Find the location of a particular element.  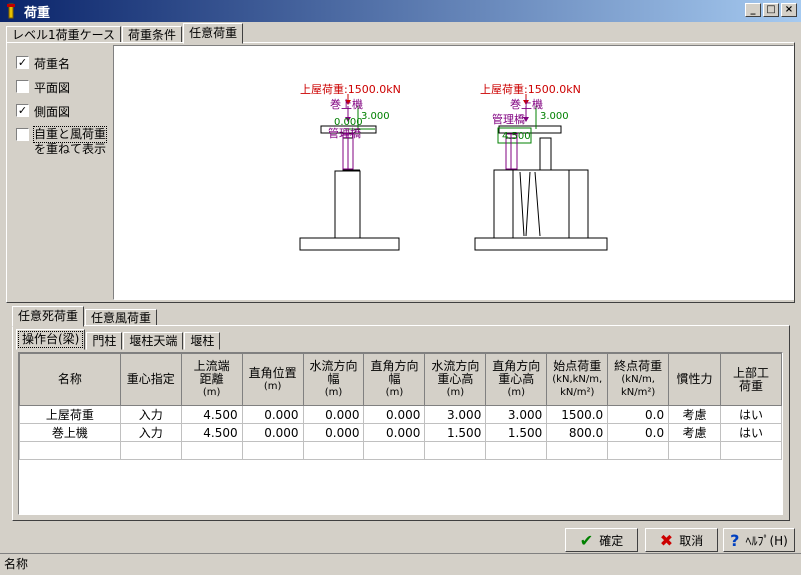

right-offset-label: 3.000 is located at coordinates (554, 116).